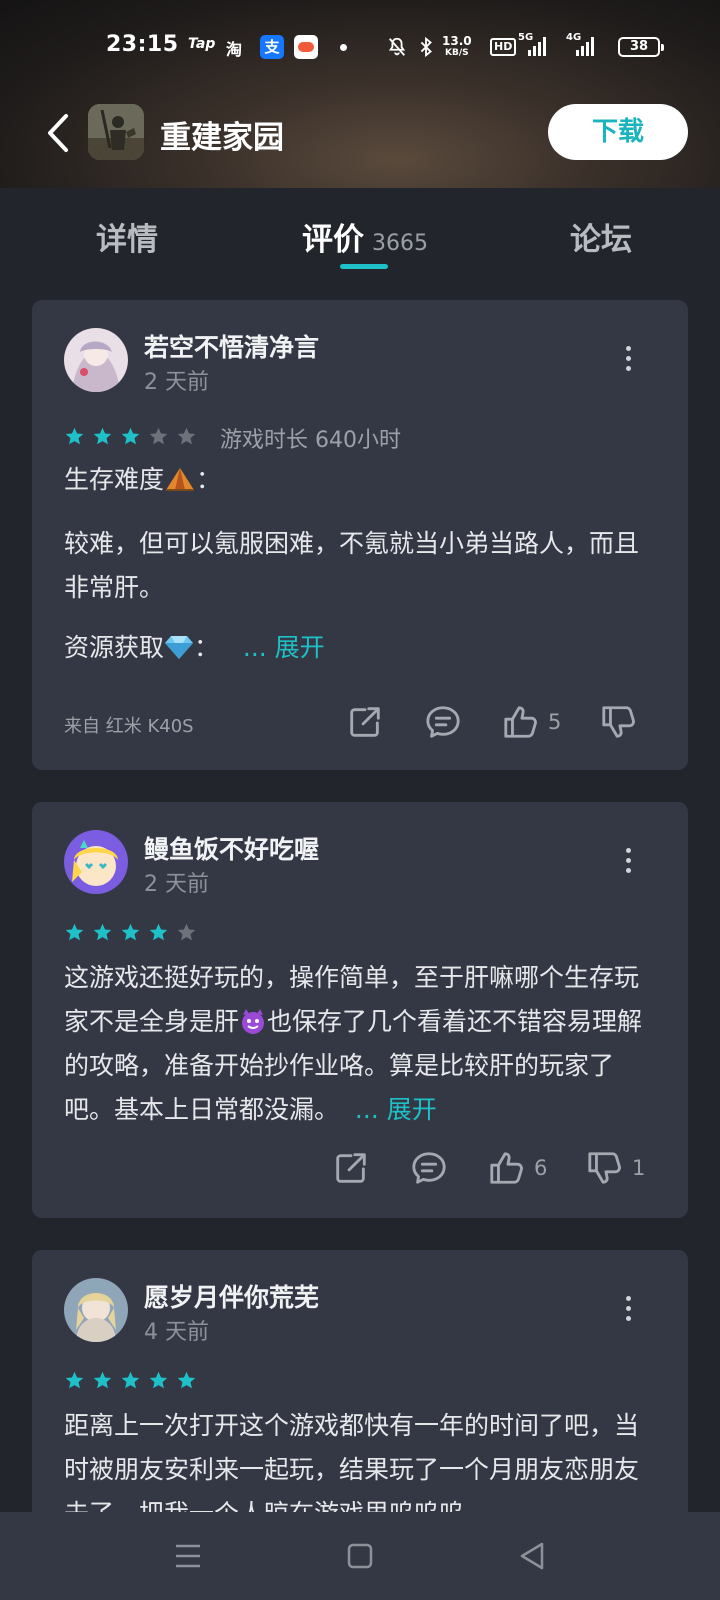 The height and width of the screenshot is (1600, 720). I want to click on review-paragraph: 较难，但可以氪服困难，不氪就当小弟当路人，而且非常肝。, so click(352, 565).